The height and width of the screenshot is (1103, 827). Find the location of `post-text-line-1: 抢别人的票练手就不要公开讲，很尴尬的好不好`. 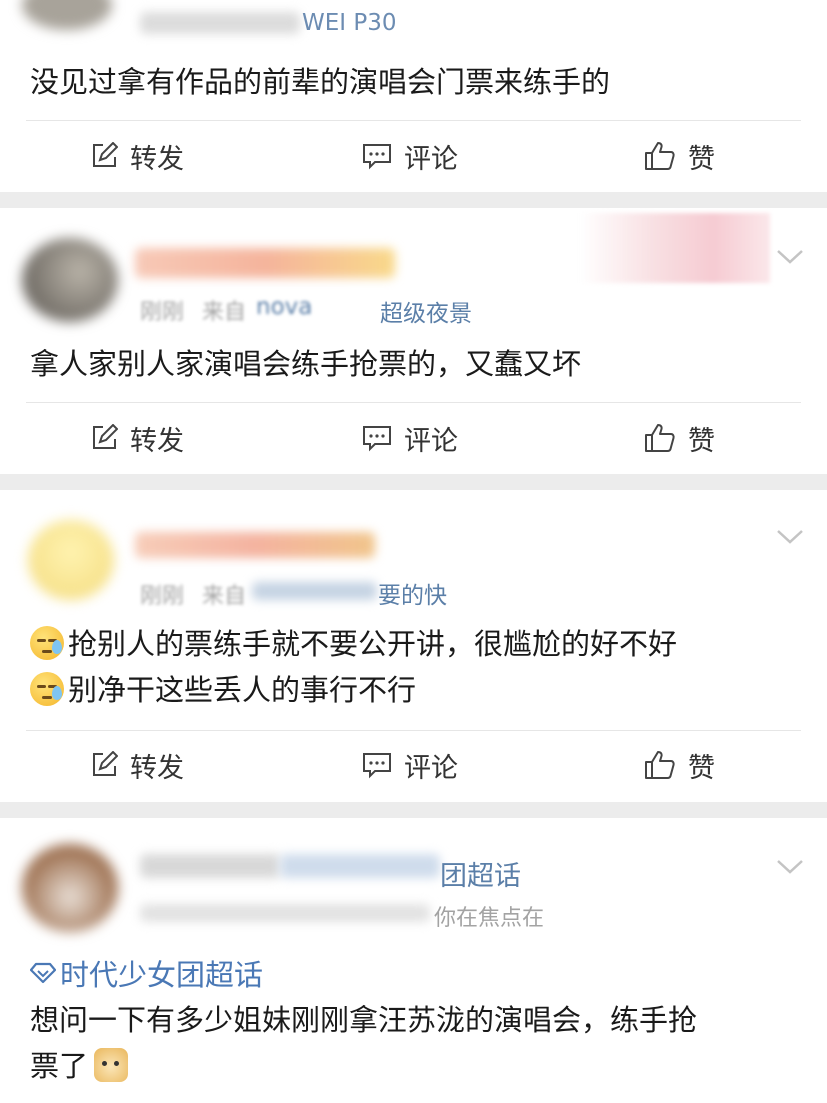

post-text-line-1: 抢别人的票练手就不要公开讲，很尴尬的好不好 is located at coordinates (353, 644).